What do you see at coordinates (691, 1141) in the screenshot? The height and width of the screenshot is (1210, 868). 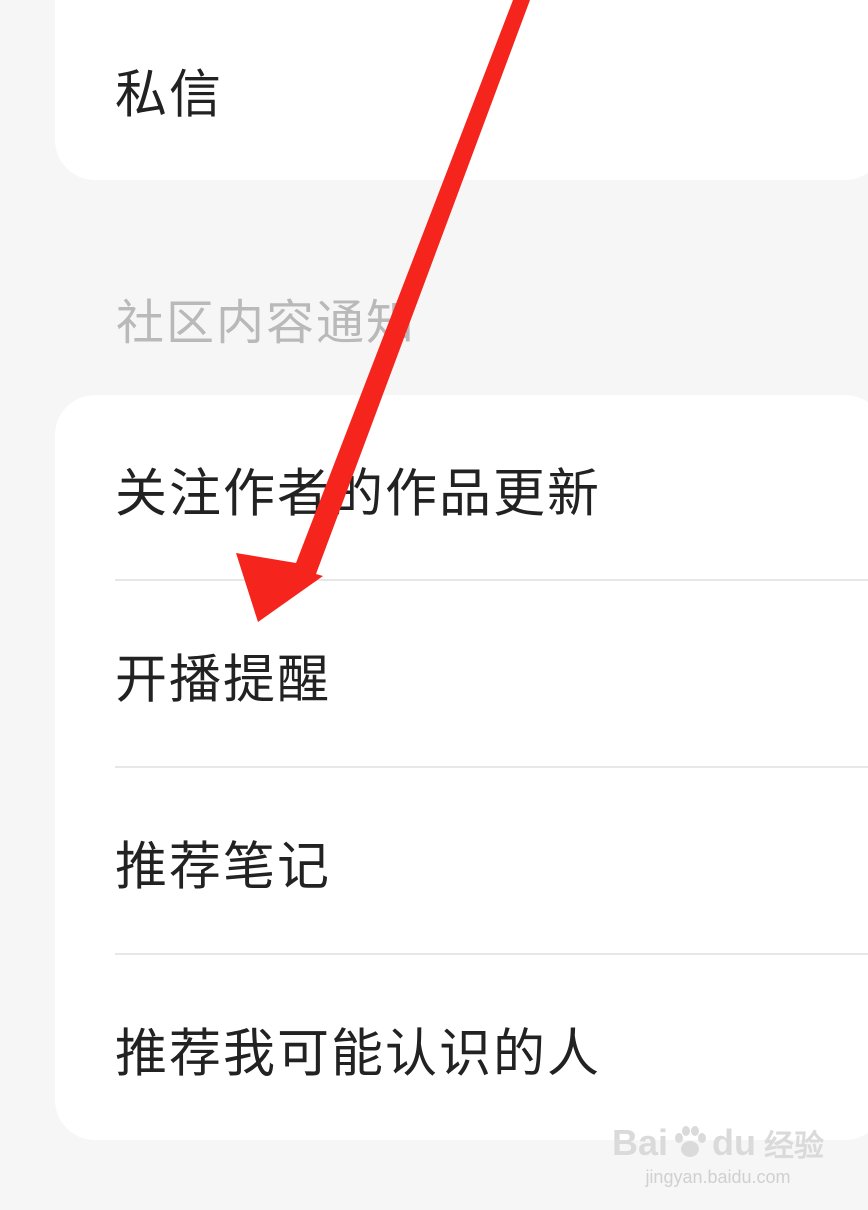 I see `paw-icon` at bounding box center [691, 1141].